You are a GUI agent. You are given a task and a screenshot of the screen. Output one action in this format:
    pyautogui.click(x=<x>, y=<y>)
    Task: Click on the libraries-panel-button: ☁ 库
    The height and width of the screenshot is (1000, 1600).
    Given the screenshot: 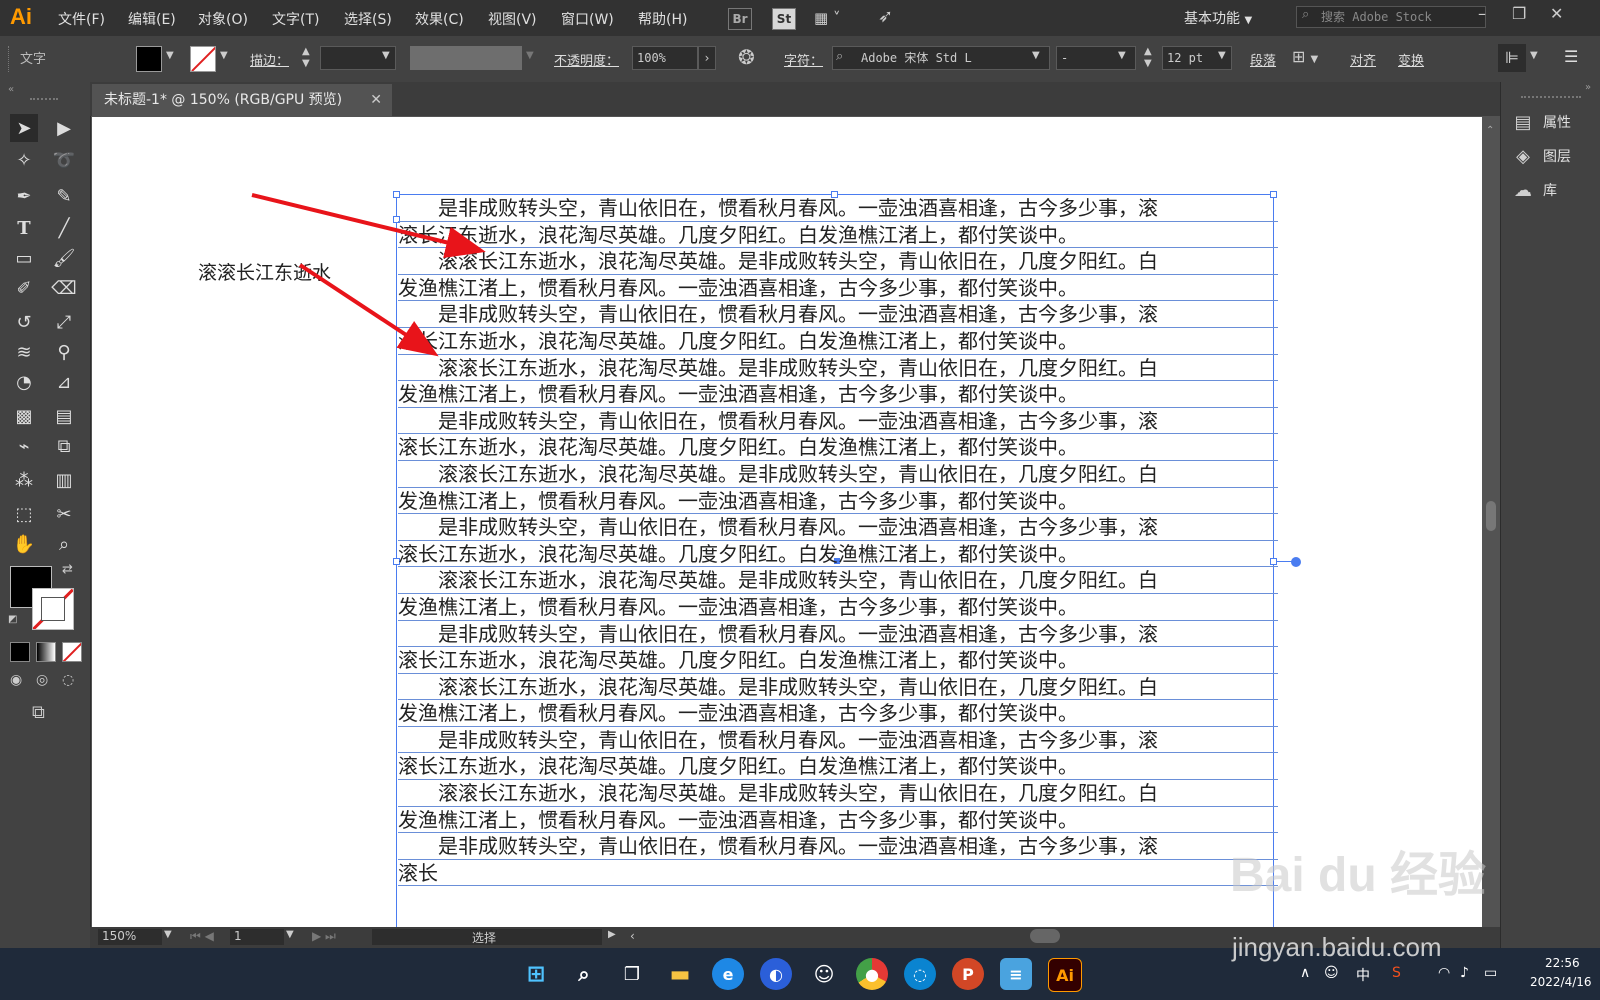 What is the action you would take?
    pyautogui.click(x=1553, y=190)
    